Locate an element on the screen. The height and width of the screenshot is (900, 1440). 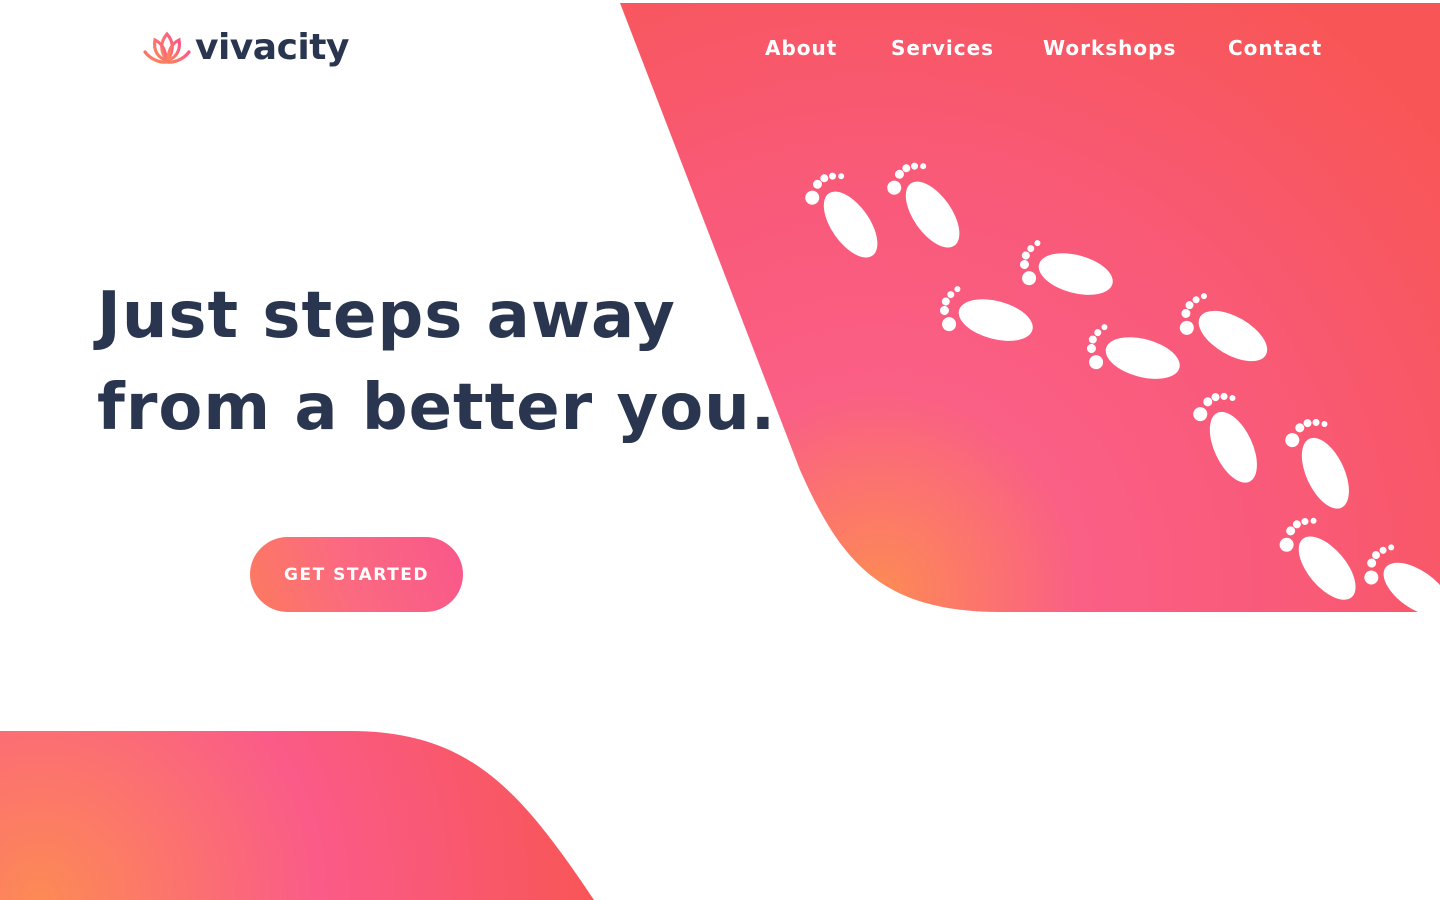
hero-headline: Just steps away from a better you. is located at coordinates (437, 362).